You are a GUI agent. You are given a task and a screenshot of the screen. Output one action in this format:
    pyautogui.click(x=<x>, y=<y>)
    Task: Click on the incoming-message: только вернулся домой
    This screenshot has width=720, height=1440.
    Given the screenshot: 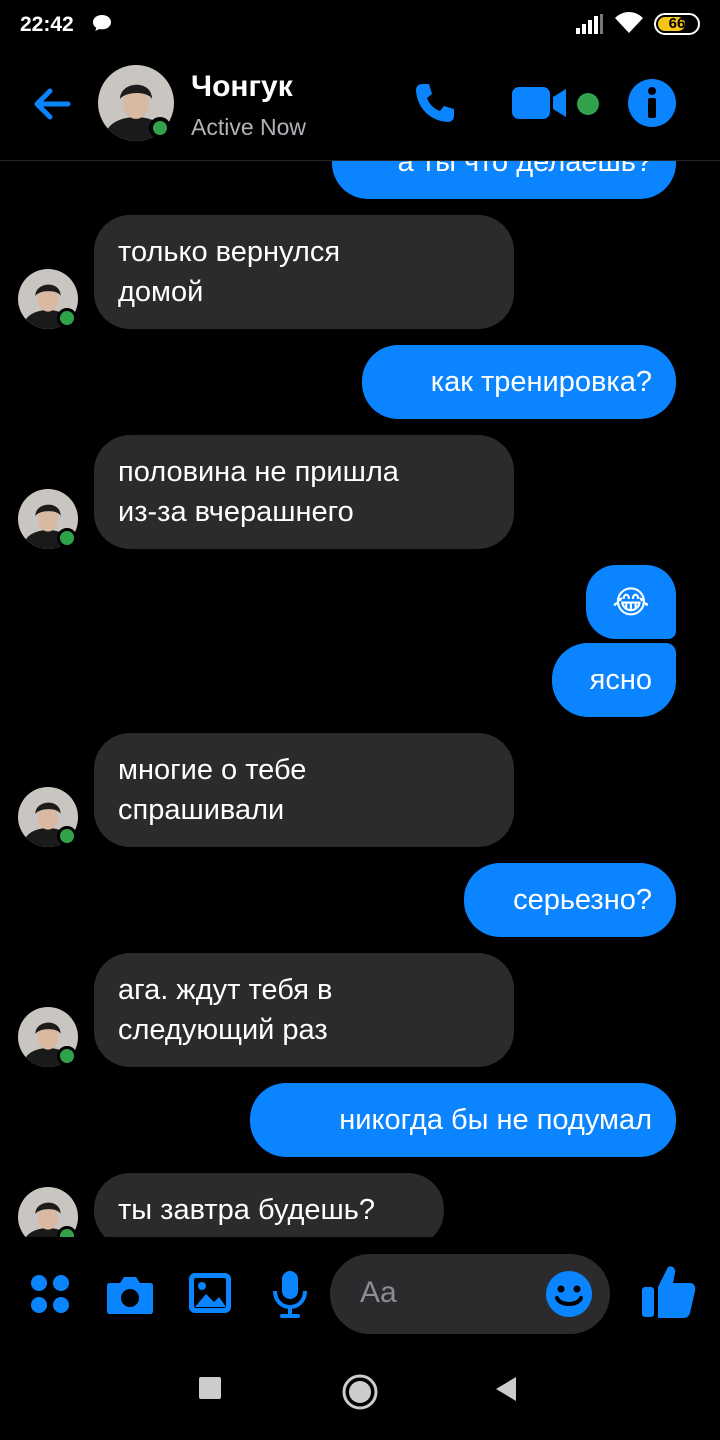 What is the action you would take?
    pyautogui.click(x=304, y=272)
    